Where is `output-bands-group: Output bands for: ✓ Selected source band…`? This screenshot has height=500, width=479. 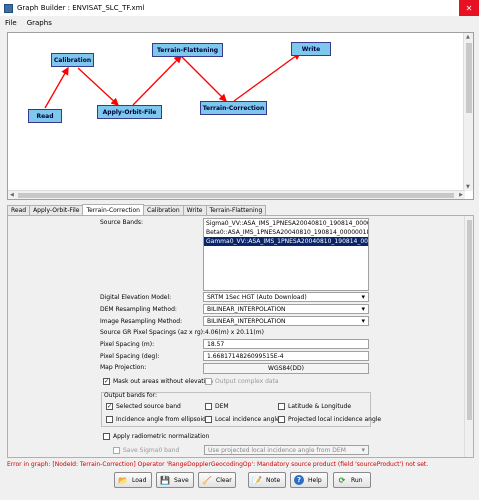
output-bands-group: Output bands for: ✓ Selected source band… is located at coordinates (241, 409).